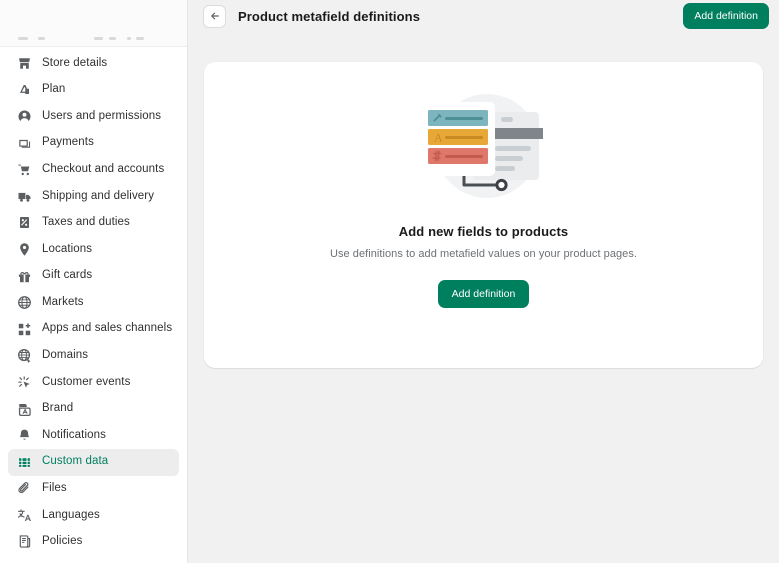  Describe the element at coordinates (438, 138) in the screenshot. I see `svg-text: A` at that location.